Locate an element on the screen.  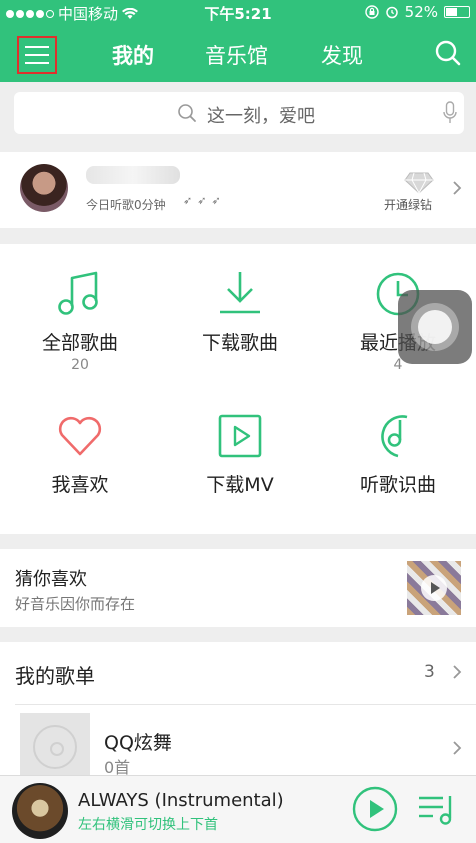
shortcut-label: 全部歌曲 is located at coordinates (79, 343).